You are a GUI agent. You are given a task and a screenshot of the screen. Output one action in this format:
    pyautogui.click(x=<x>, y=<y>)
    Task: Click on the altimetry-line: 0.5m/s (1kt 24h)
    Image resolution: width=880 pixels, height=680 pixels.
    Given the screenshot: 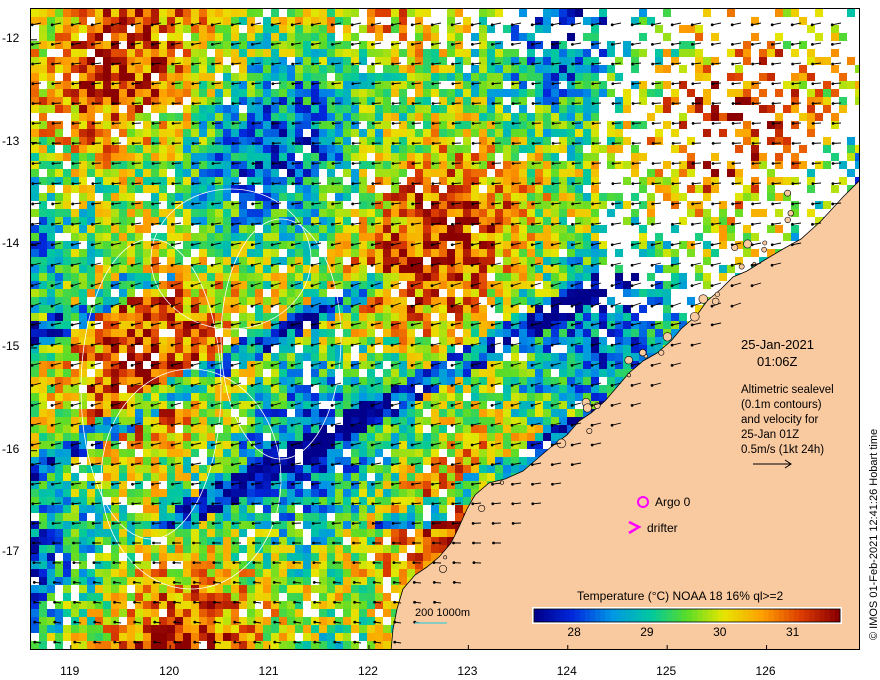 What is the action you would take?
    pyautogui.click(x=782, y=450)
    